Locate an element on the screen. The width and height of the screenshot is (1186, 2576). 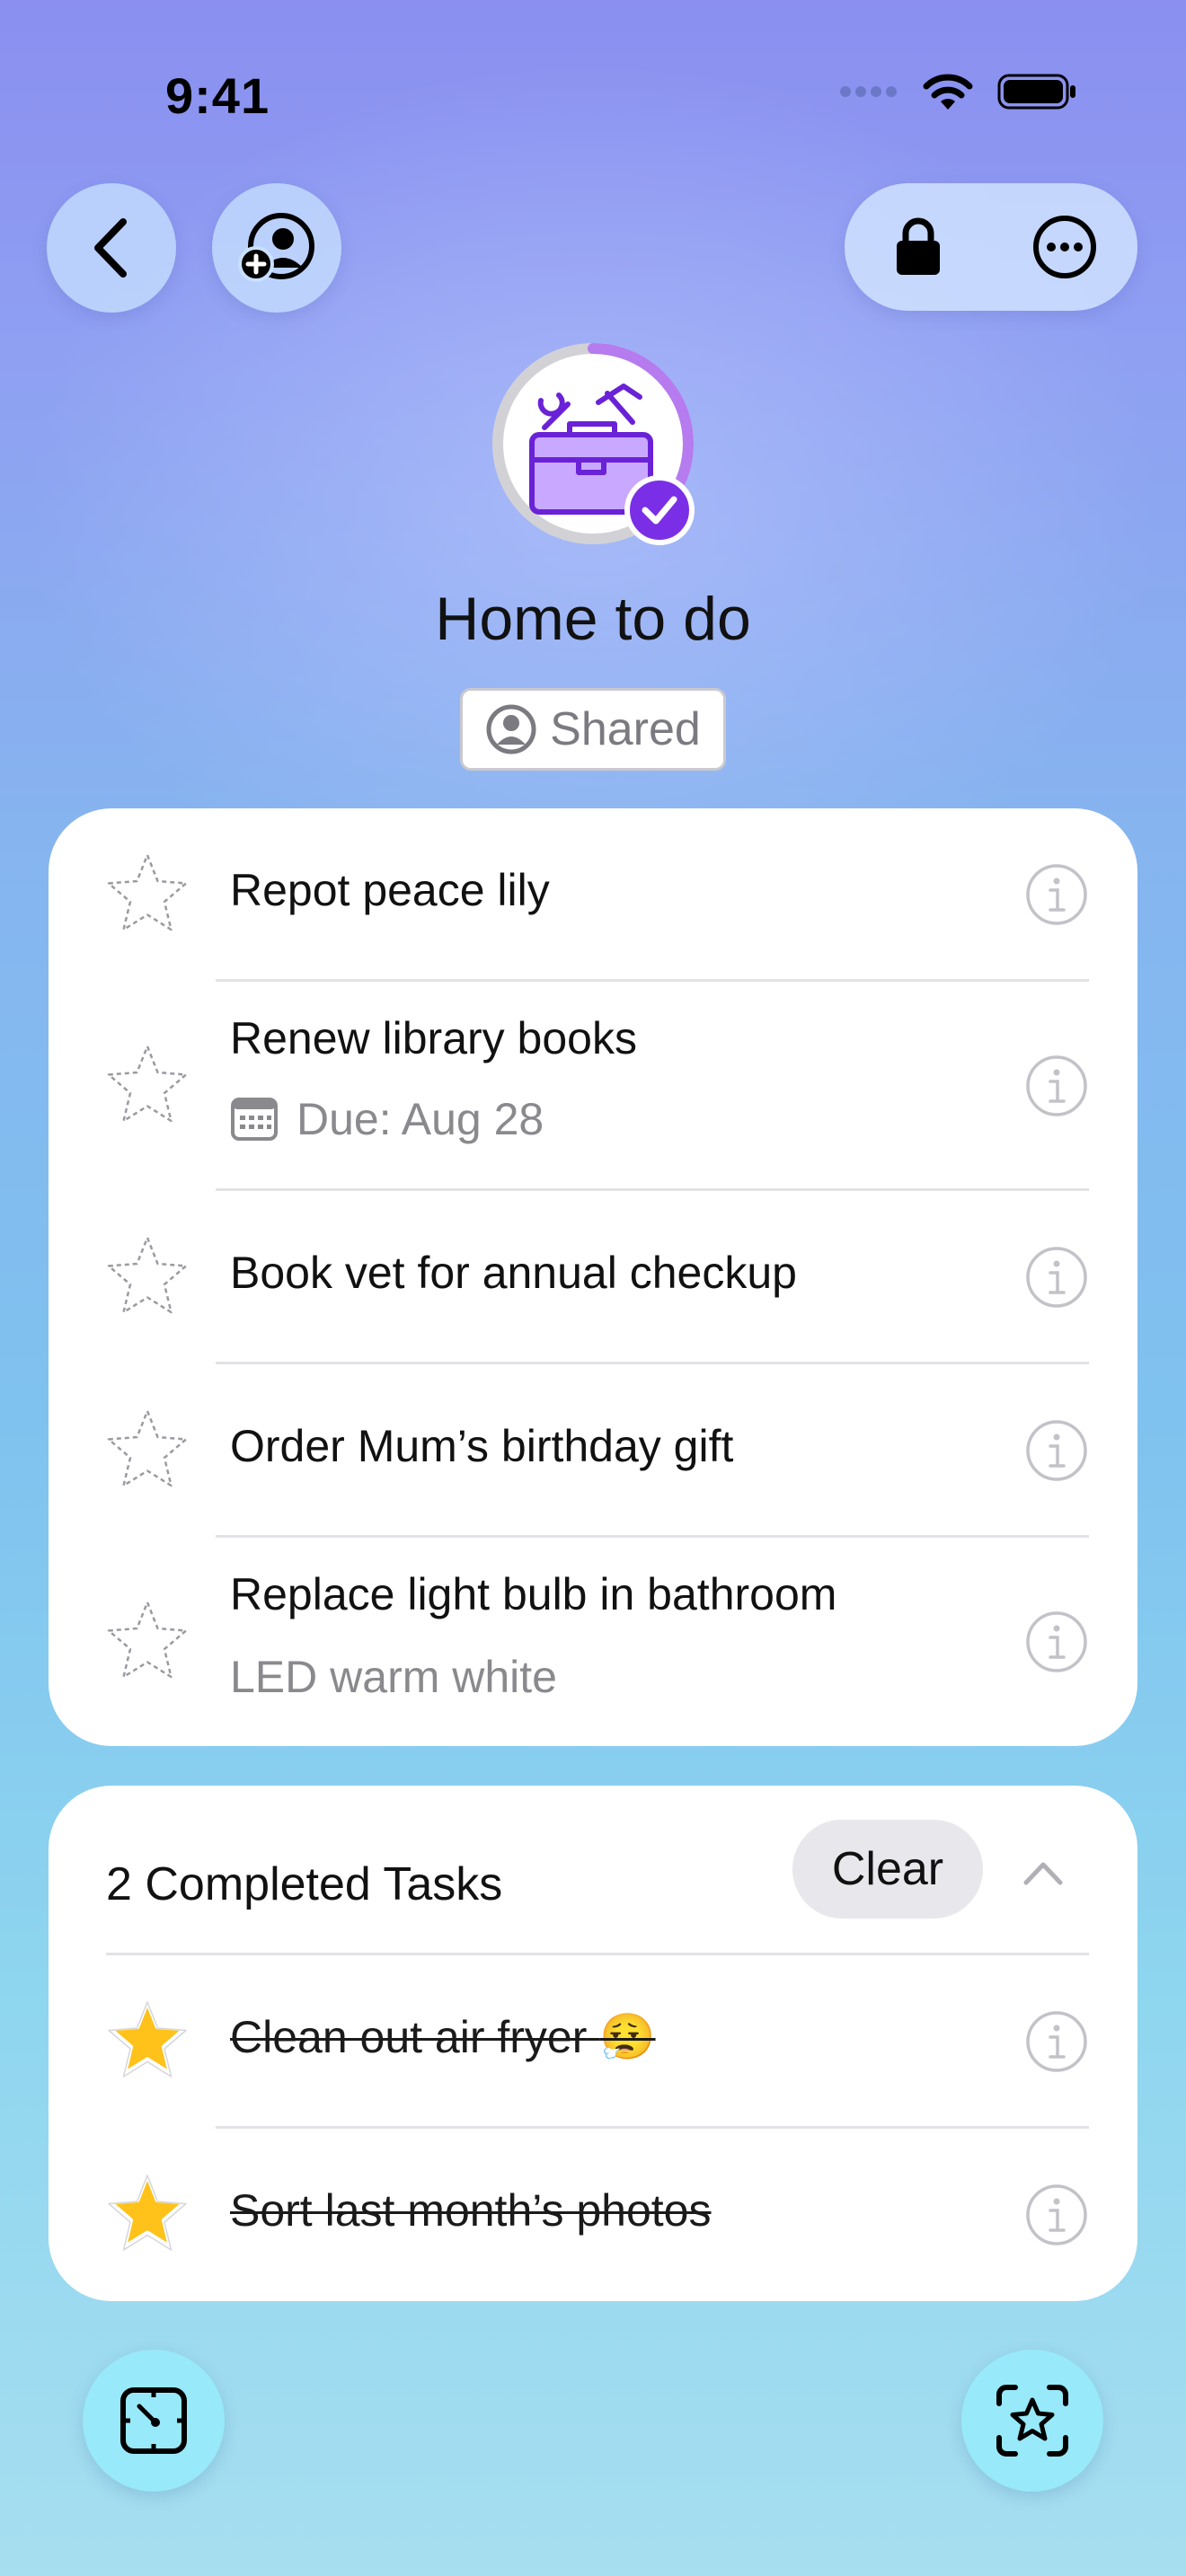
task-title: Book vet for annual checkup is located at coordinates (513, 1273).